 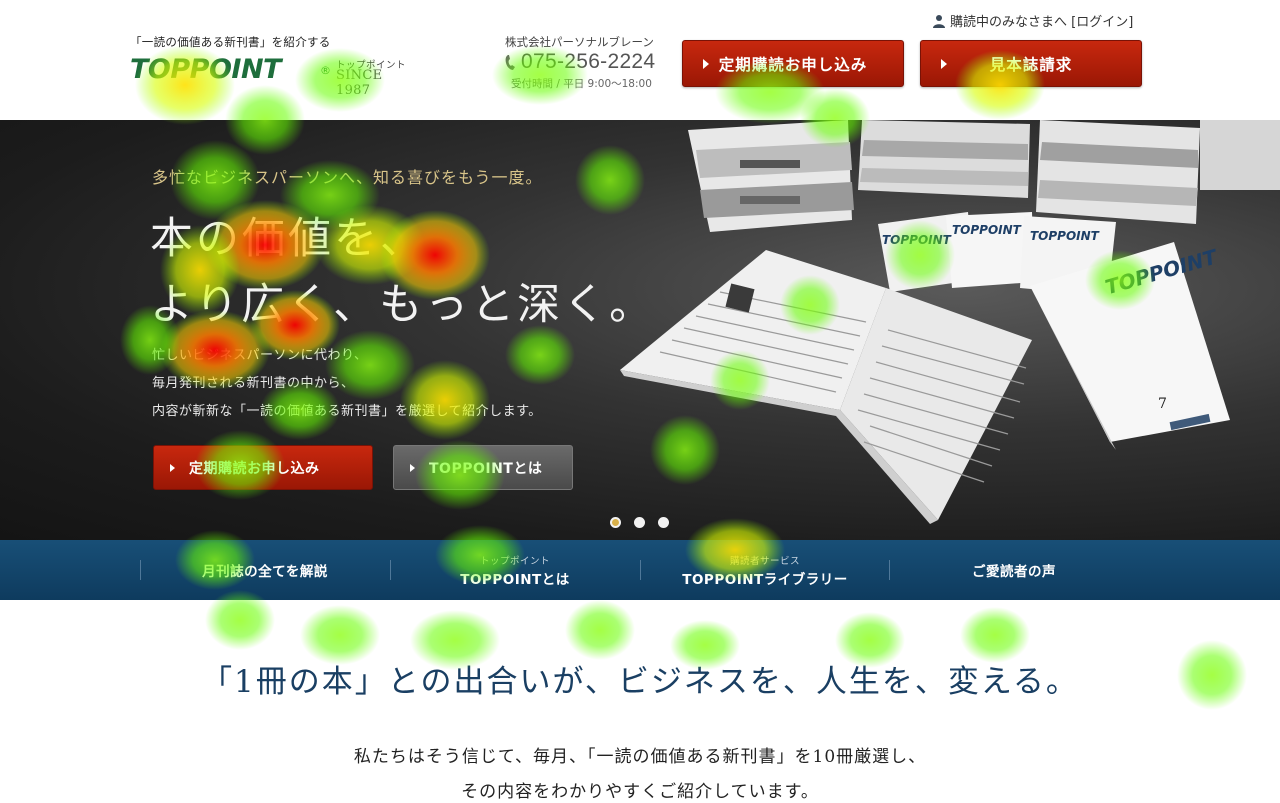 What do you see at coordinates (765, 579) in the screenshot?
I see `nav-item-label: TOPPOINTライブラリー` at bounding box center [765, 579].